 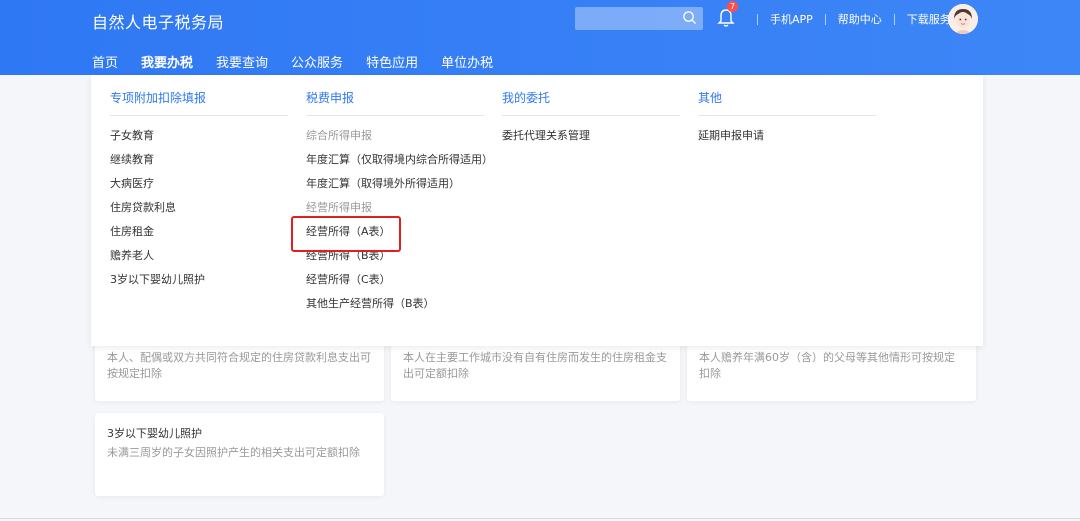 I want to click on card-infant-care: 3岁以下婴幼儿照护 未满三周岁的子女因照护产生的相关支出可定额扣除, so click(x=239, y=454).